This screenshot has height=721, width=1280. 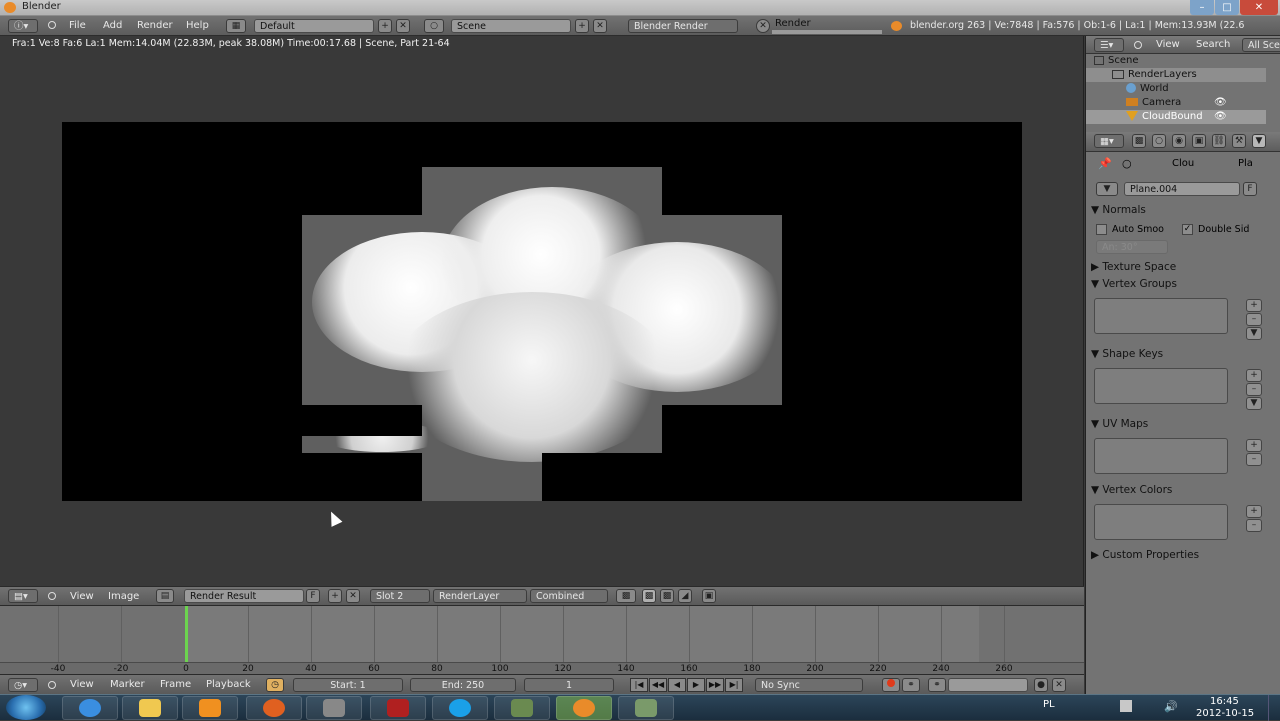 What do you see at coordinates (709, 596) in the screenshot?
I see `render-slot-icon: ▣` at bounding box center [709, 596].